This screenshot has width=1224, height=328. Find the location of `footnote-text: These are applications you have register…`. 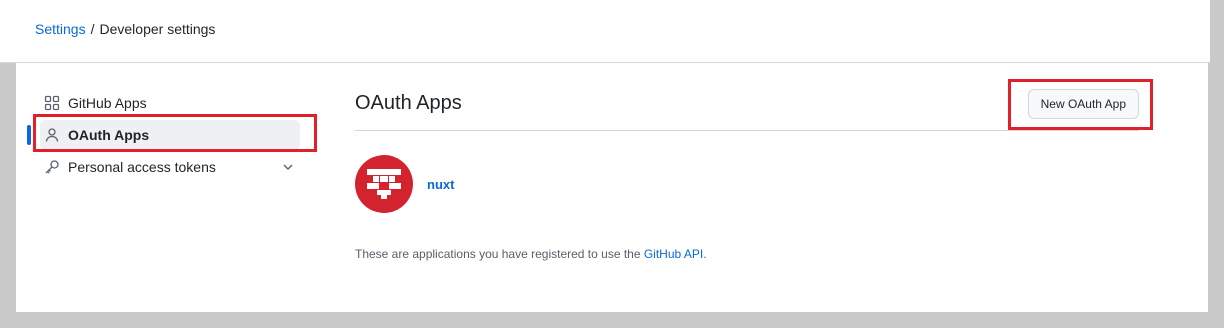

footnote-text: These are applications you have register… is located at coordinates (499, 254).